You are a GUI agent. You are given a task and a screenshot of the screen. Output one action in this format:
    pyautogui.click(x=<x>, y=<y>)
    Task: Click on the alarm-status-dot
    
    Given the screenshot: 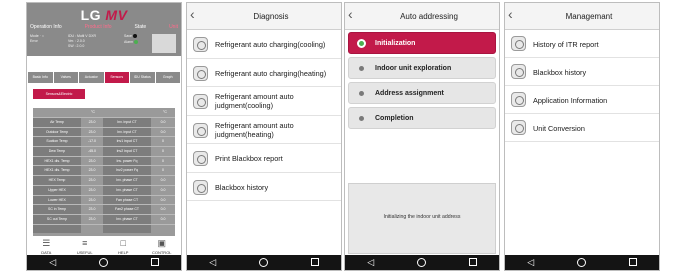 What is the action you would take?
    pyautogui.click(x=136, y=42)
    